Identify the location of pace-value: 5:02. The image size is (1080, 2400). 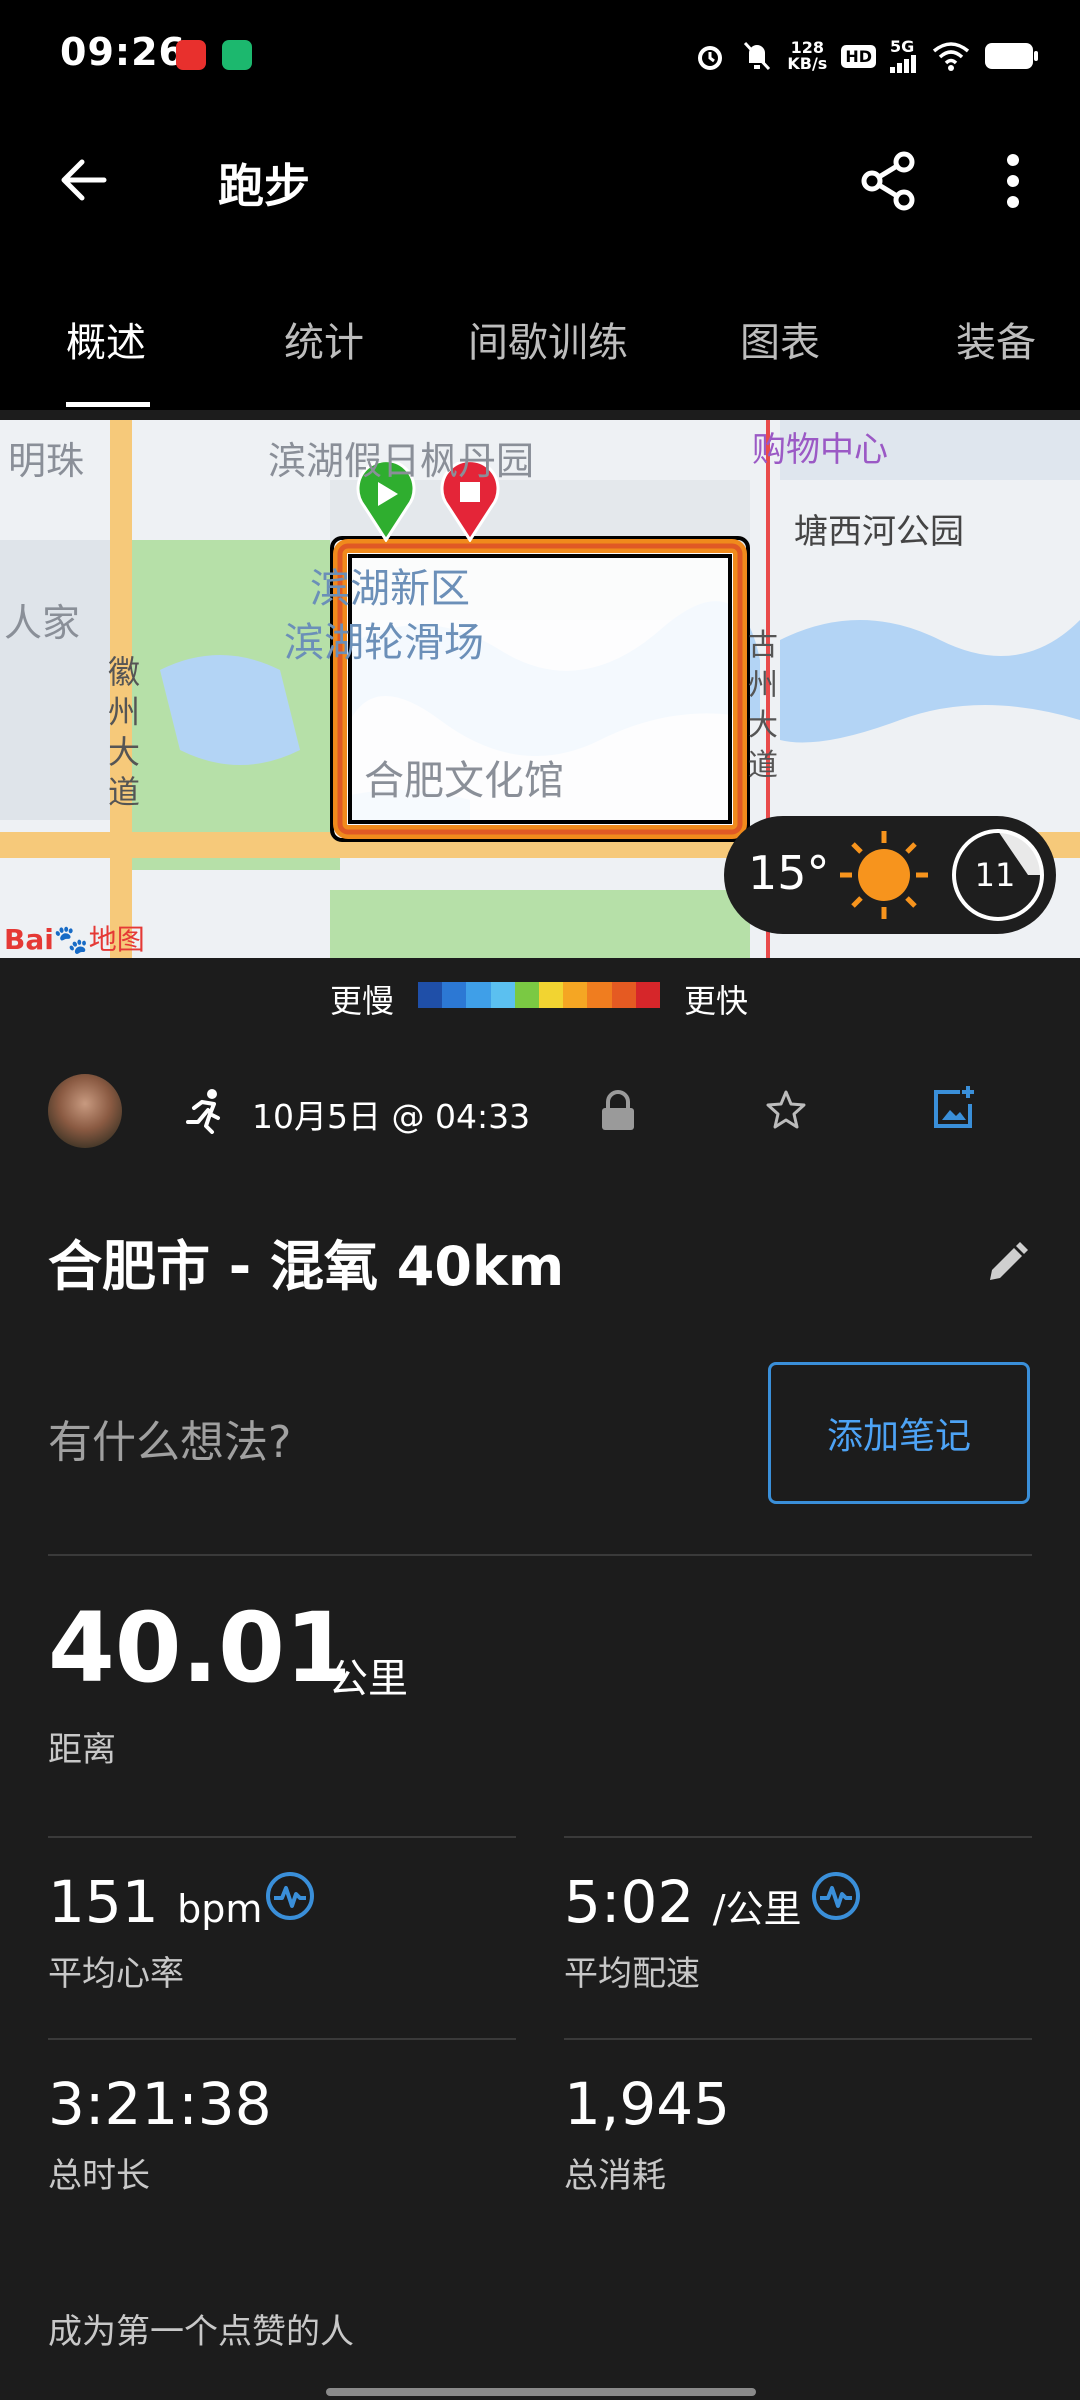
(629, 1902).